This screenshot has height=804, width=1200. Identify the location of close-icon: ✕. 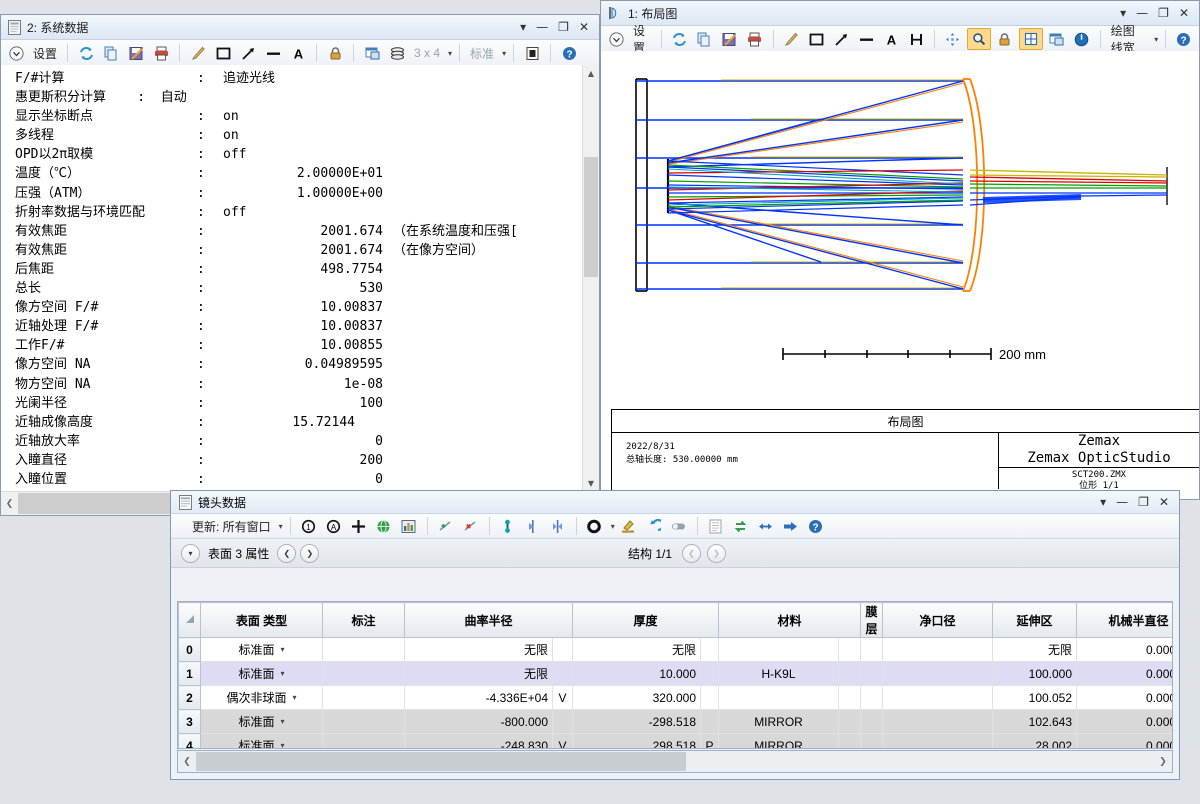
(1184, 13).